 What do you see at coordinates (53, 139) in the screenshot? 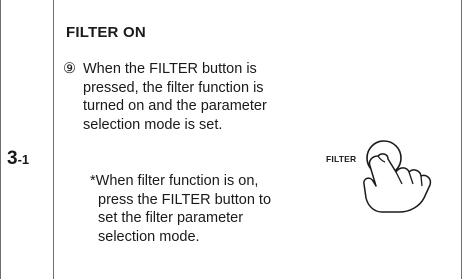
I see `step-divider` at bounding box center [53, 139].